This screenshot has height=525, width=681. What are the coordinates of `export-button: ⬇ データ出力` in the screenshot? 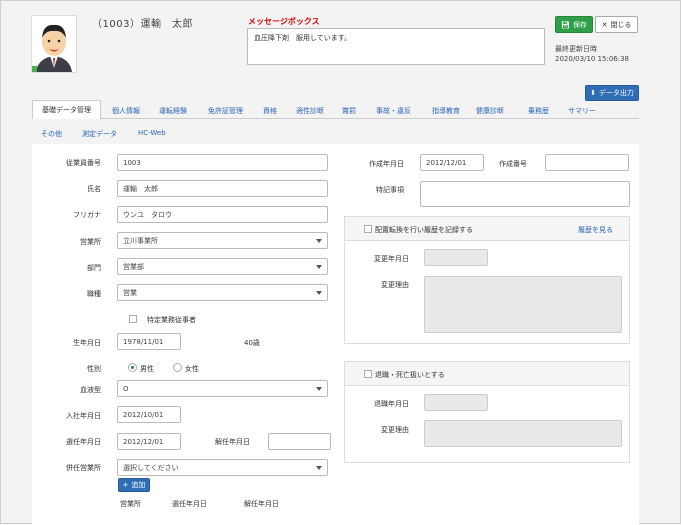 It's located at (612, 93).